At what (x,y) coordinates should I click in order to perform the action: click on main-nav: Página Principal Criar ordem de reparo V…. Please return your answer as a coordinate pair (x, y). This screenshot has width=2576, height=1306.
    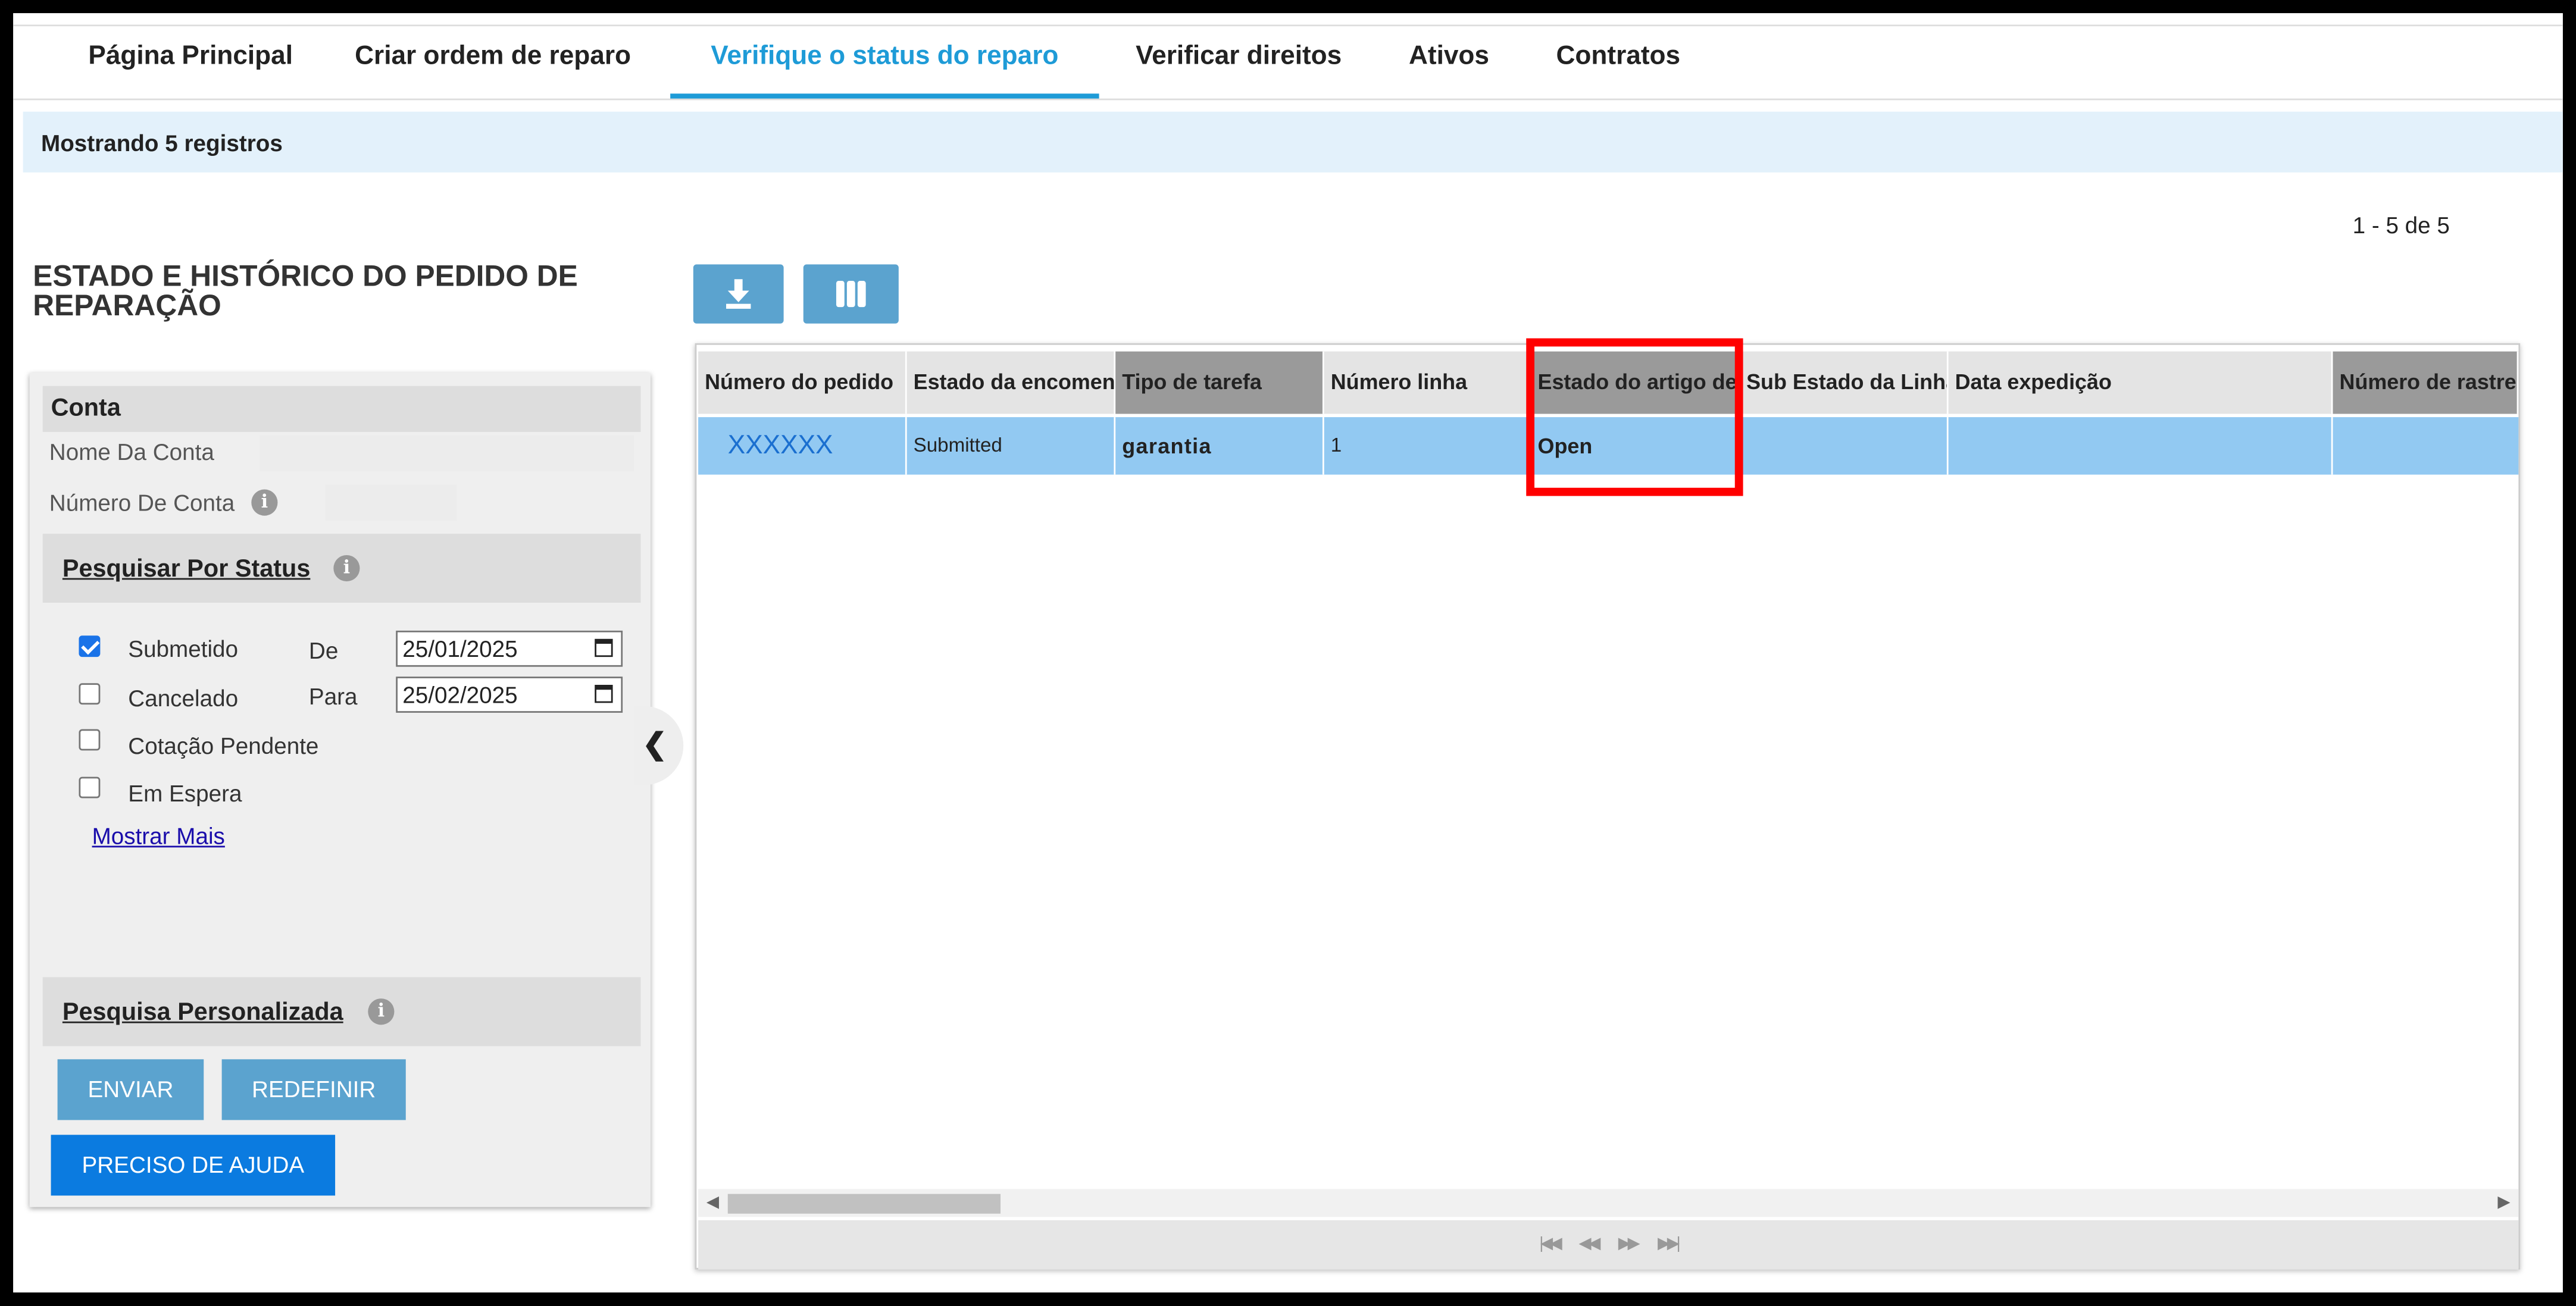
    Looking at the image, I should click on (1288, 64).